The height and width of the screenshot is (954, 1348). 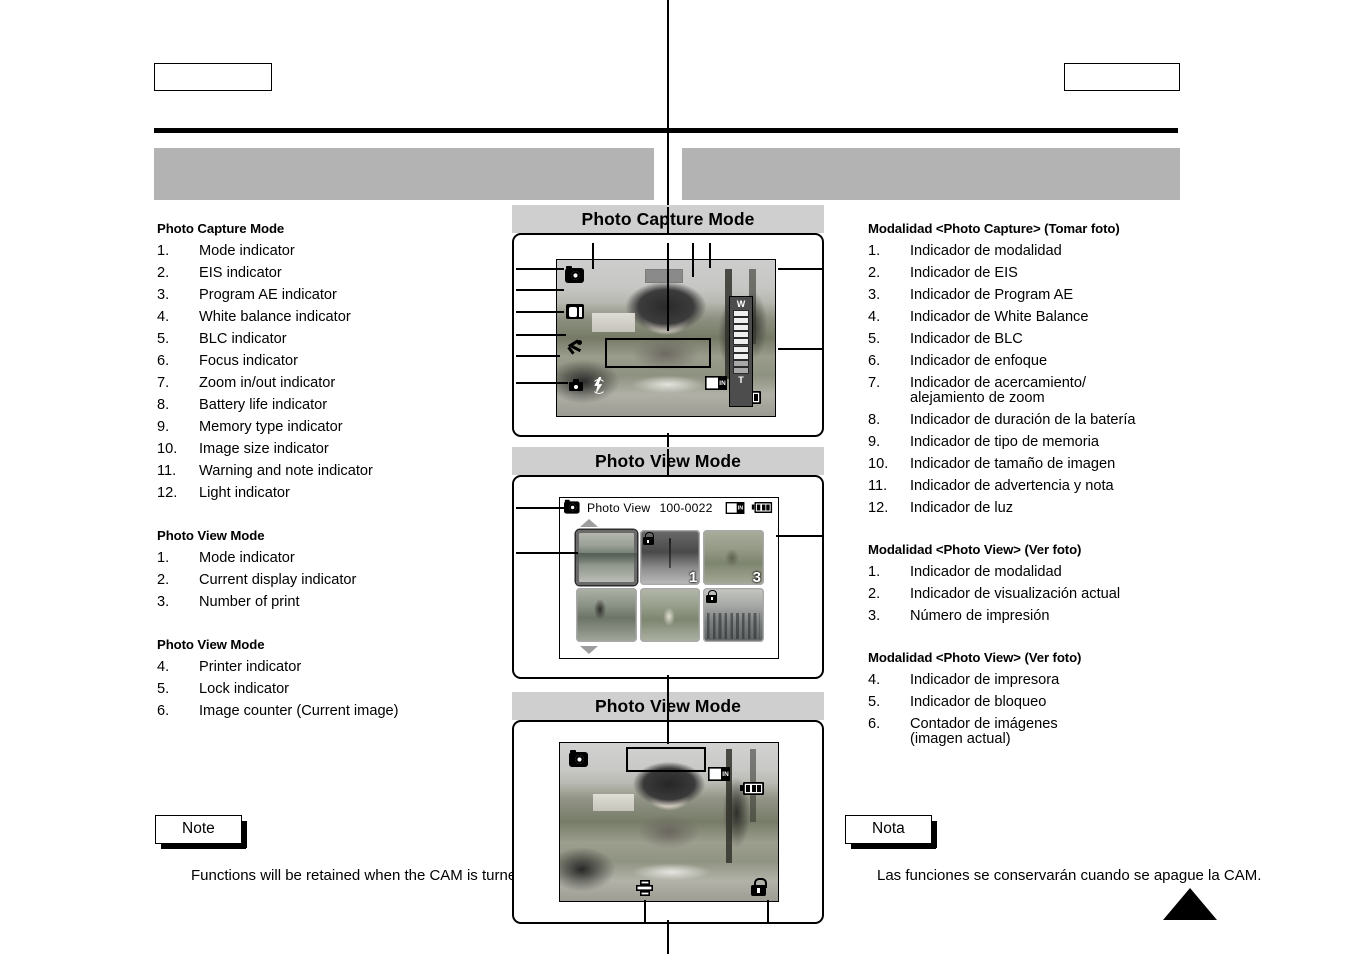 What do you see at coordinates (211, 645) in the screenshot?
I see `section-heading-view2-en: Photo View Mode` at bounding box center [211, 645].